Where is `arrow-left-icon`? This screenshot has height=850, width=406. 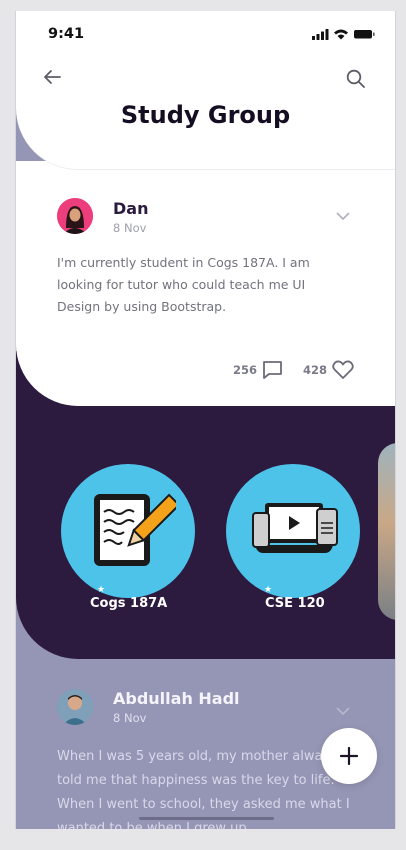
arrow-left-icon is located at coordinates (52, 77).